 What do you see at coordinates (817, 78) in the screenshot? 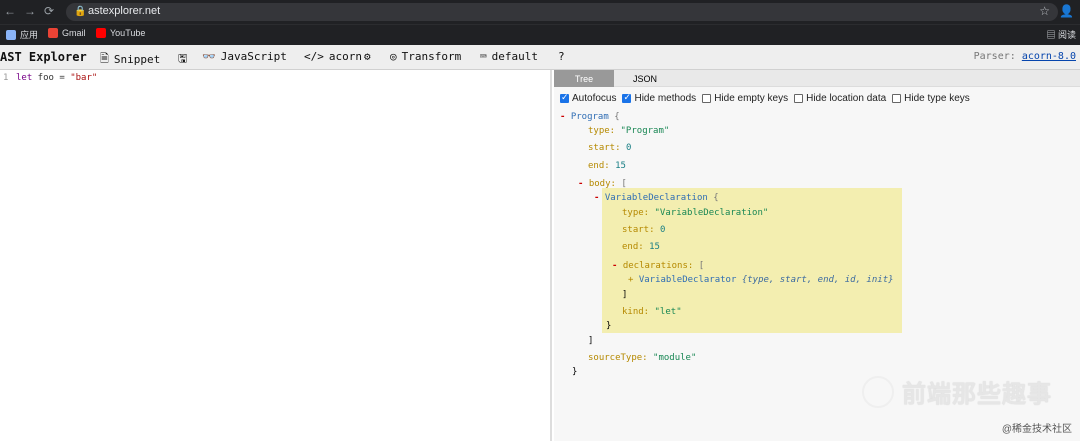
I see `output-tabs: Tree JSON` at bounding box center [817, 78].